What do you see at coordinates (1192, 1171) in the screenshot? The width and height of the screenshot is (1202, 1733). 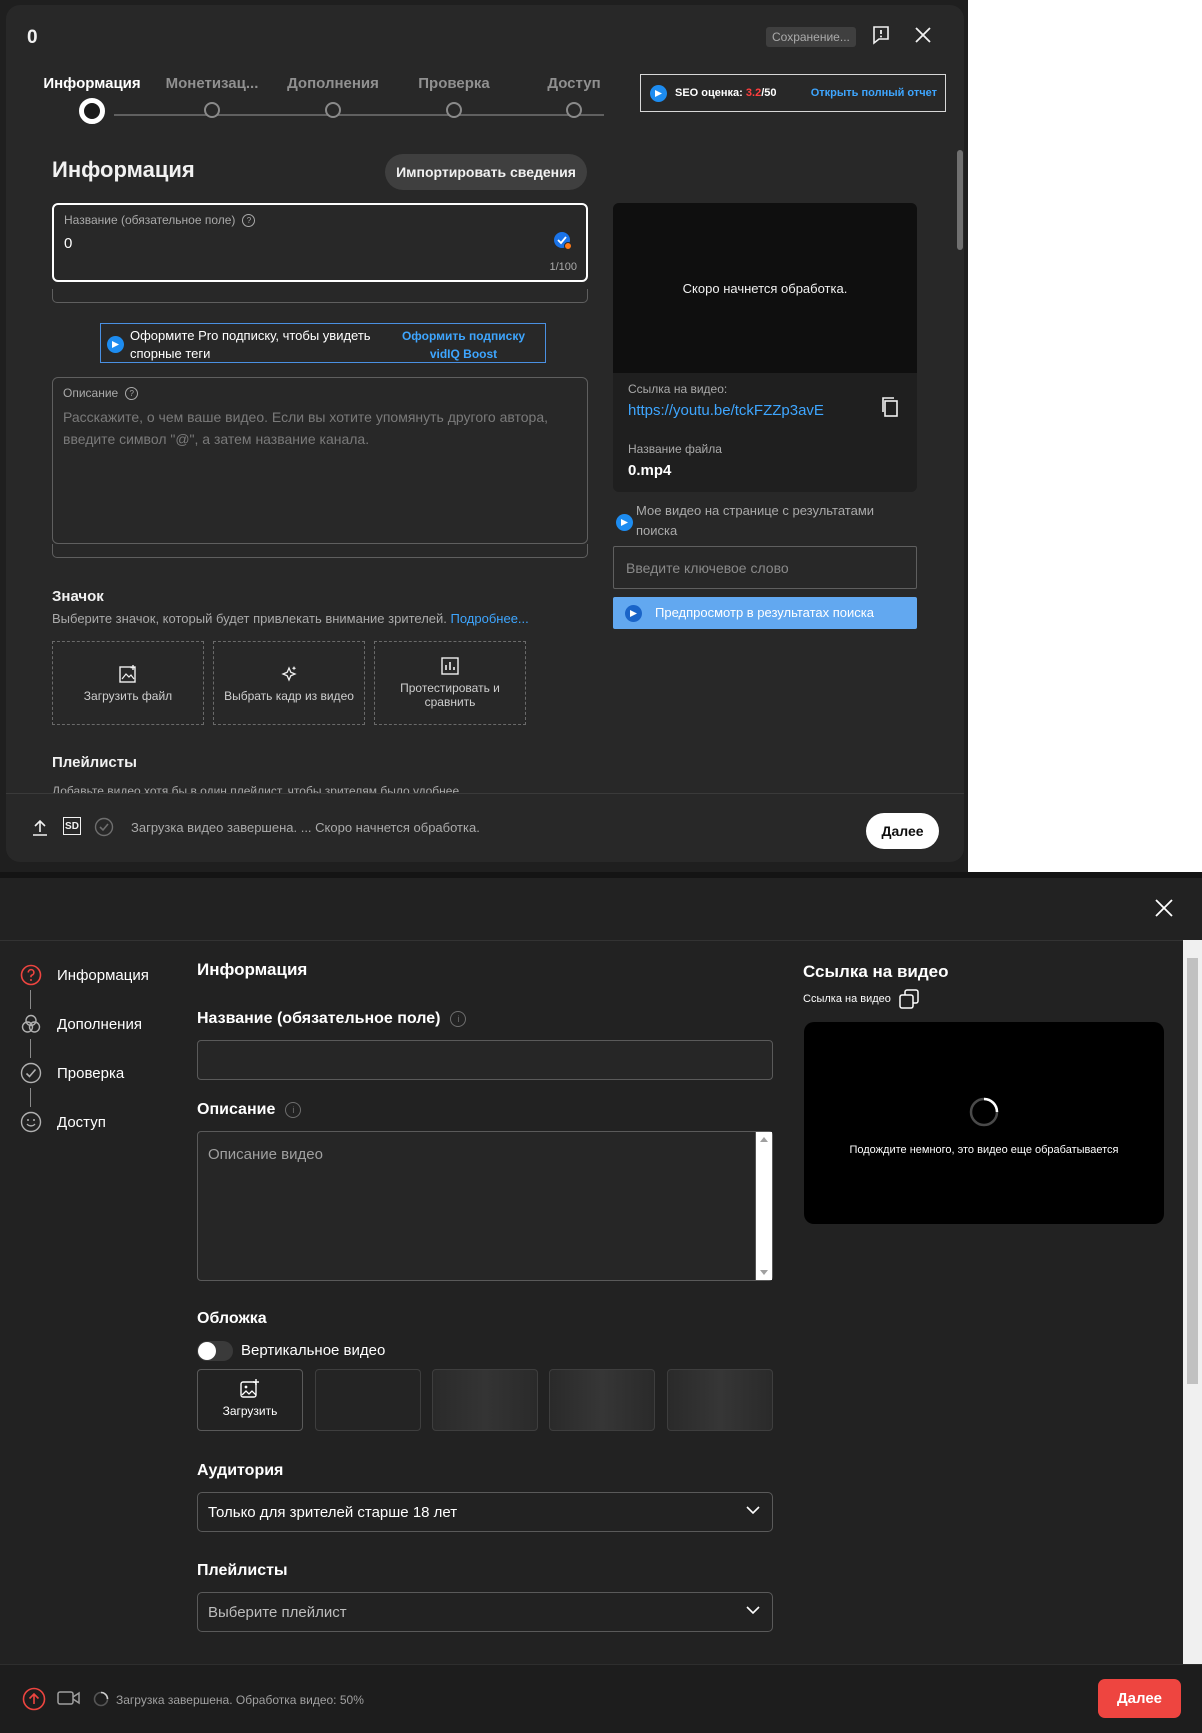 I see `scrollbar-thumb` at bounding box center [1192, 1171].